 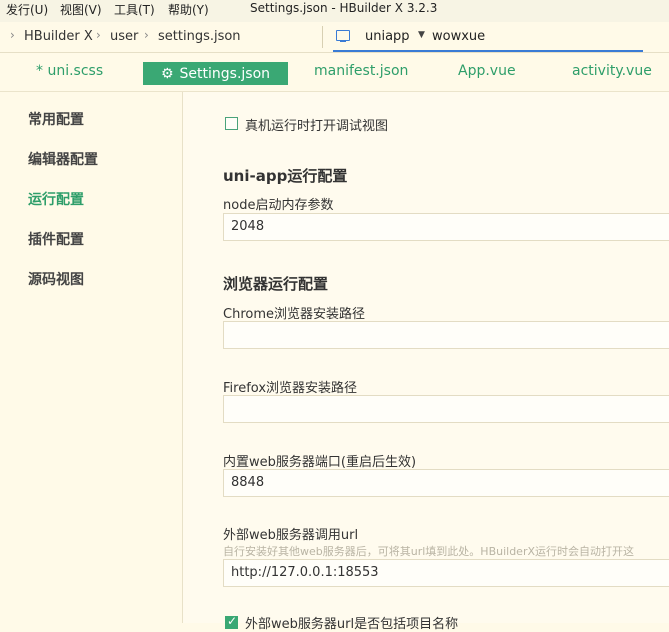 What do you see at coordinates (188, 9) in the screenshot?
I see `menu-help: 帮助(Y)` at bounding box center [188, 9].